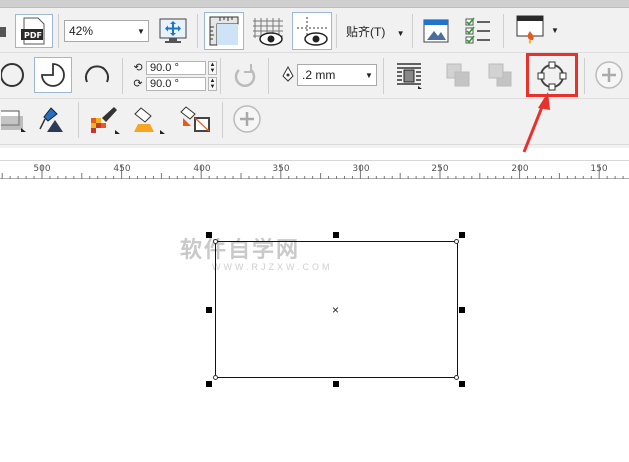 This screenshot has width=629, height=462. Describe the element at coordinates (361, 169) in the screenshot. I see `ruler-label-300: 300` at that location.